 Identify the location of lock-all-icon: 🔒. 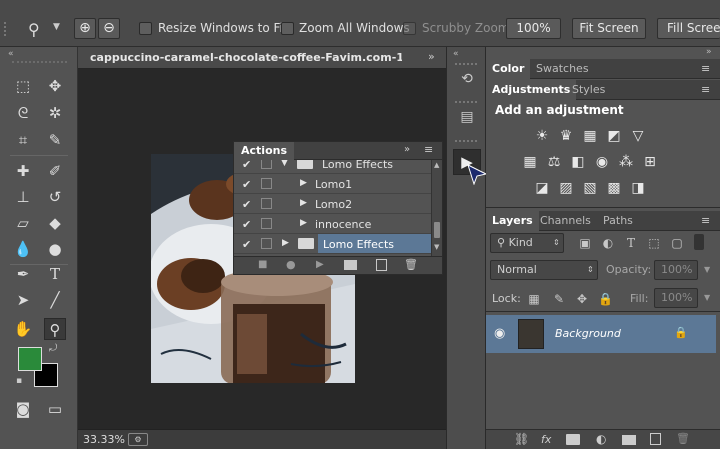
(605, 299).